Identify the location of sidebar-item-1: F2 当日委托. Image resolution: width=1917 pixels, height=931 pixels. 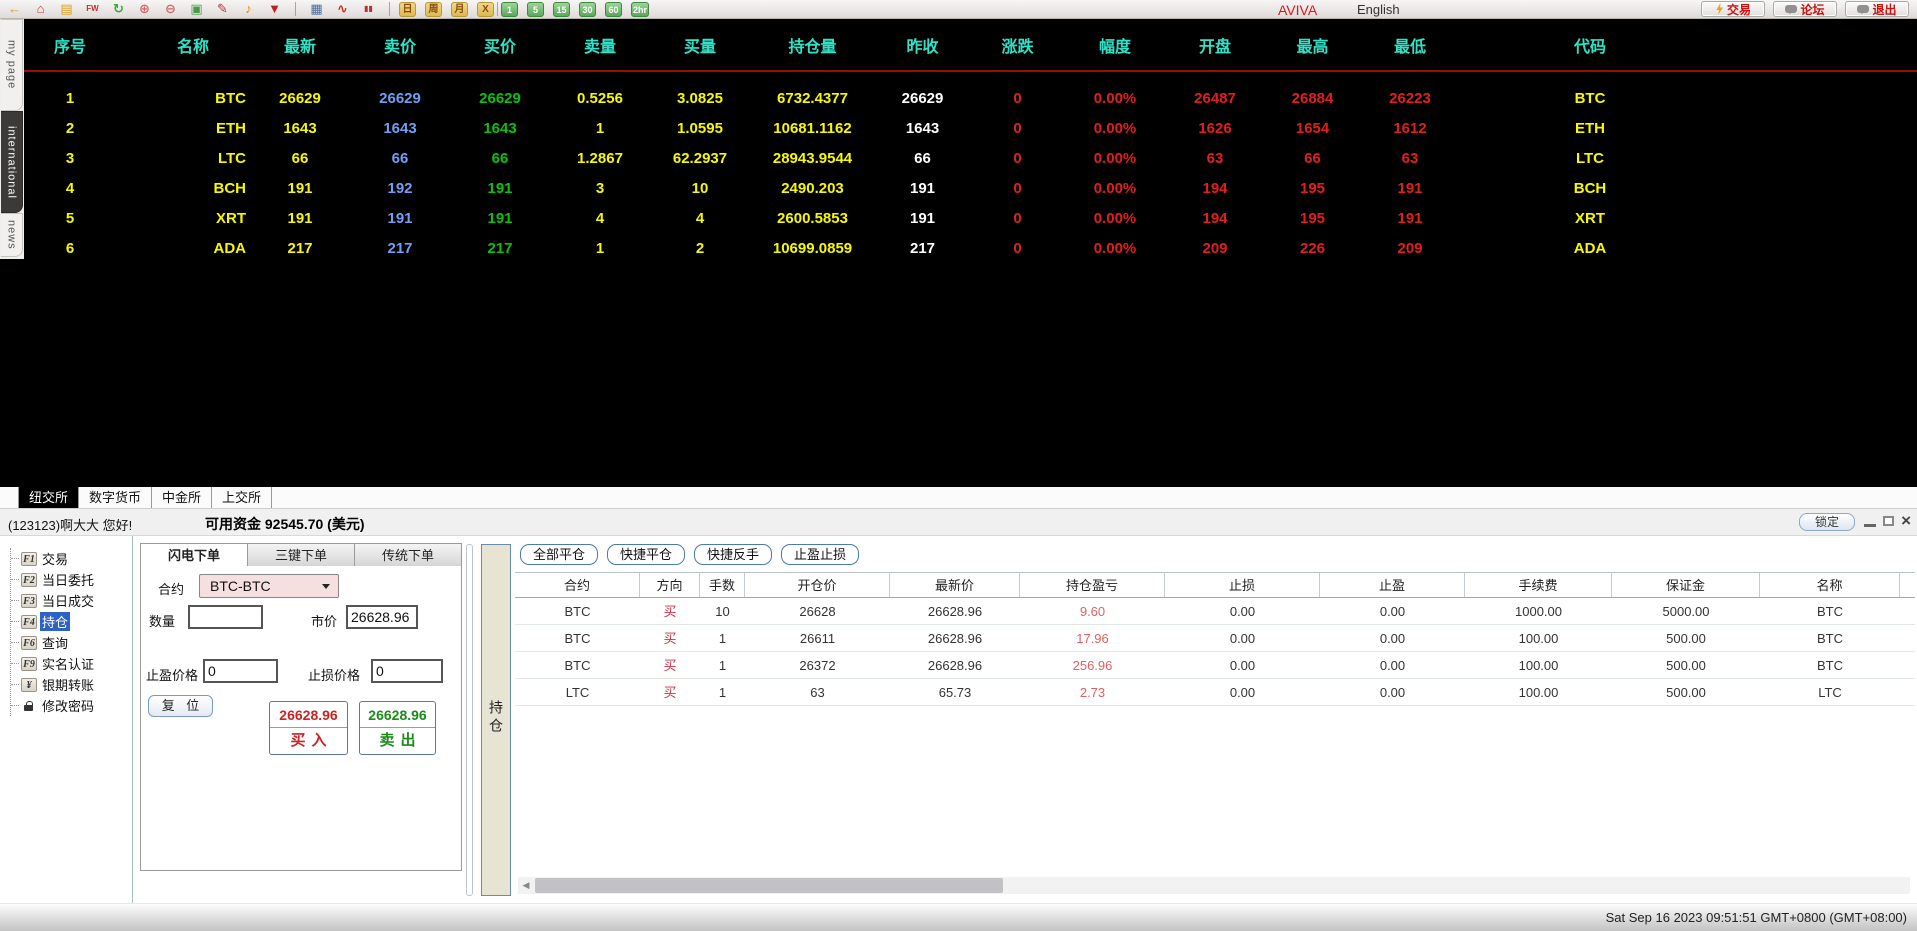
(71, 579).